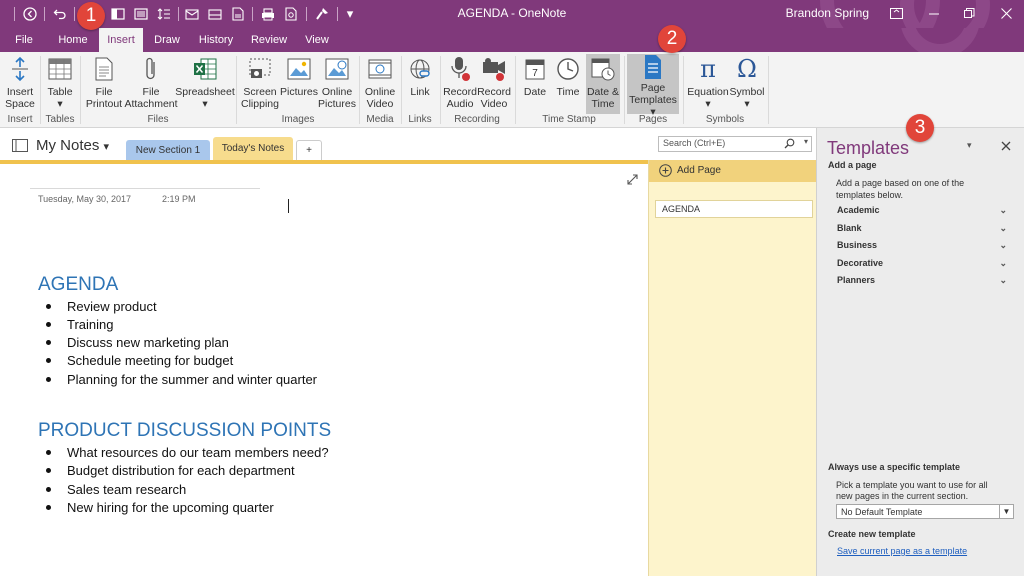  Describe the element at coordinates (922, 228) in the screenshot. I see `template-category-blank: Blank ⌄` at that location.